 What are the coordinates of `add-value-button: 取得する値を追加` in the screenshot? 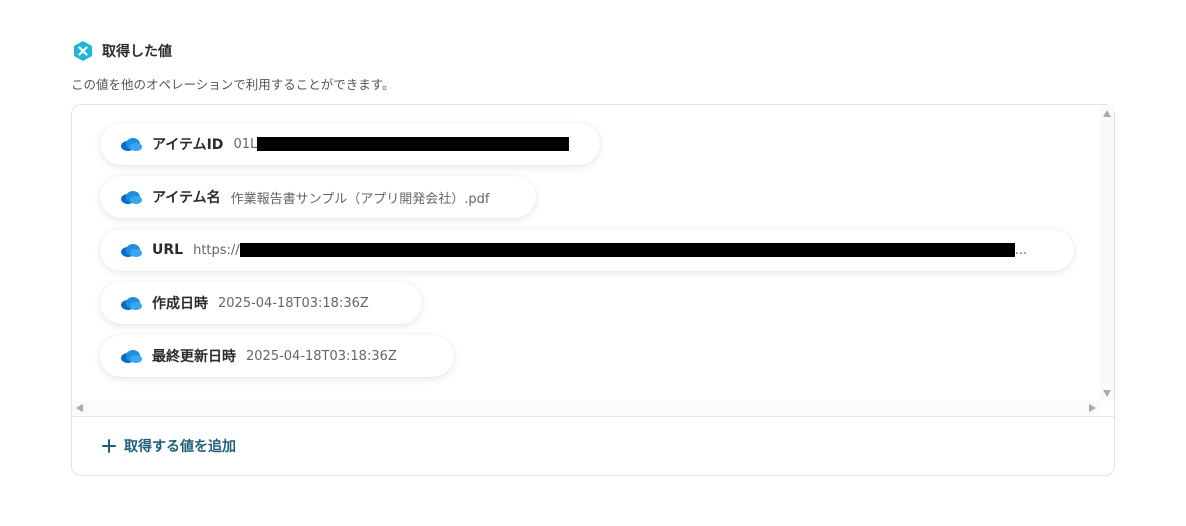 It's located at (169, 446).